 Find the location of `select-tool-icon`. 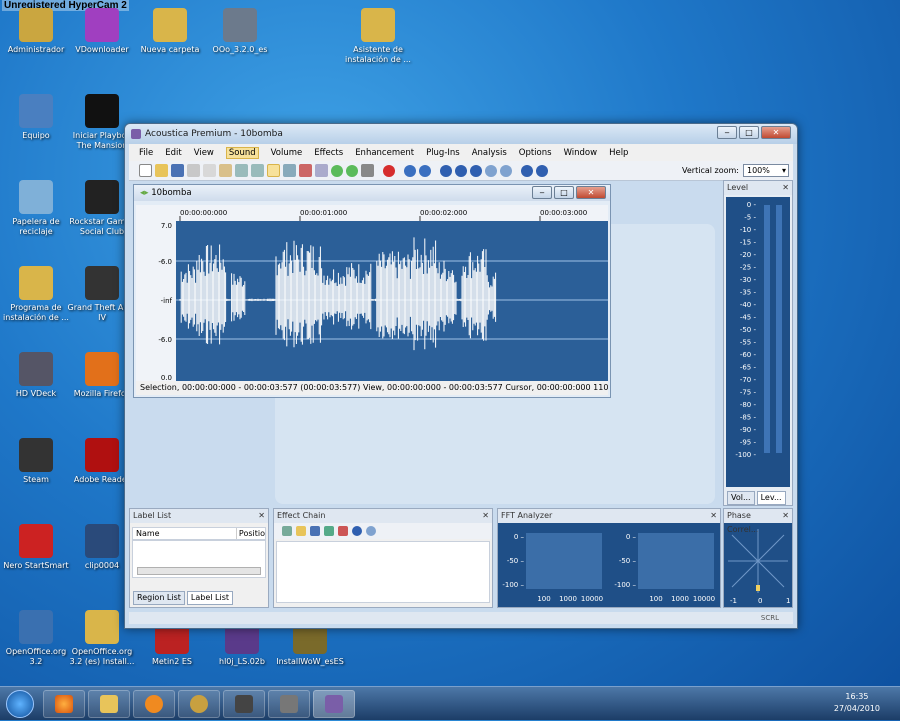

select-tool-icon is located at coordinates (273, 170).